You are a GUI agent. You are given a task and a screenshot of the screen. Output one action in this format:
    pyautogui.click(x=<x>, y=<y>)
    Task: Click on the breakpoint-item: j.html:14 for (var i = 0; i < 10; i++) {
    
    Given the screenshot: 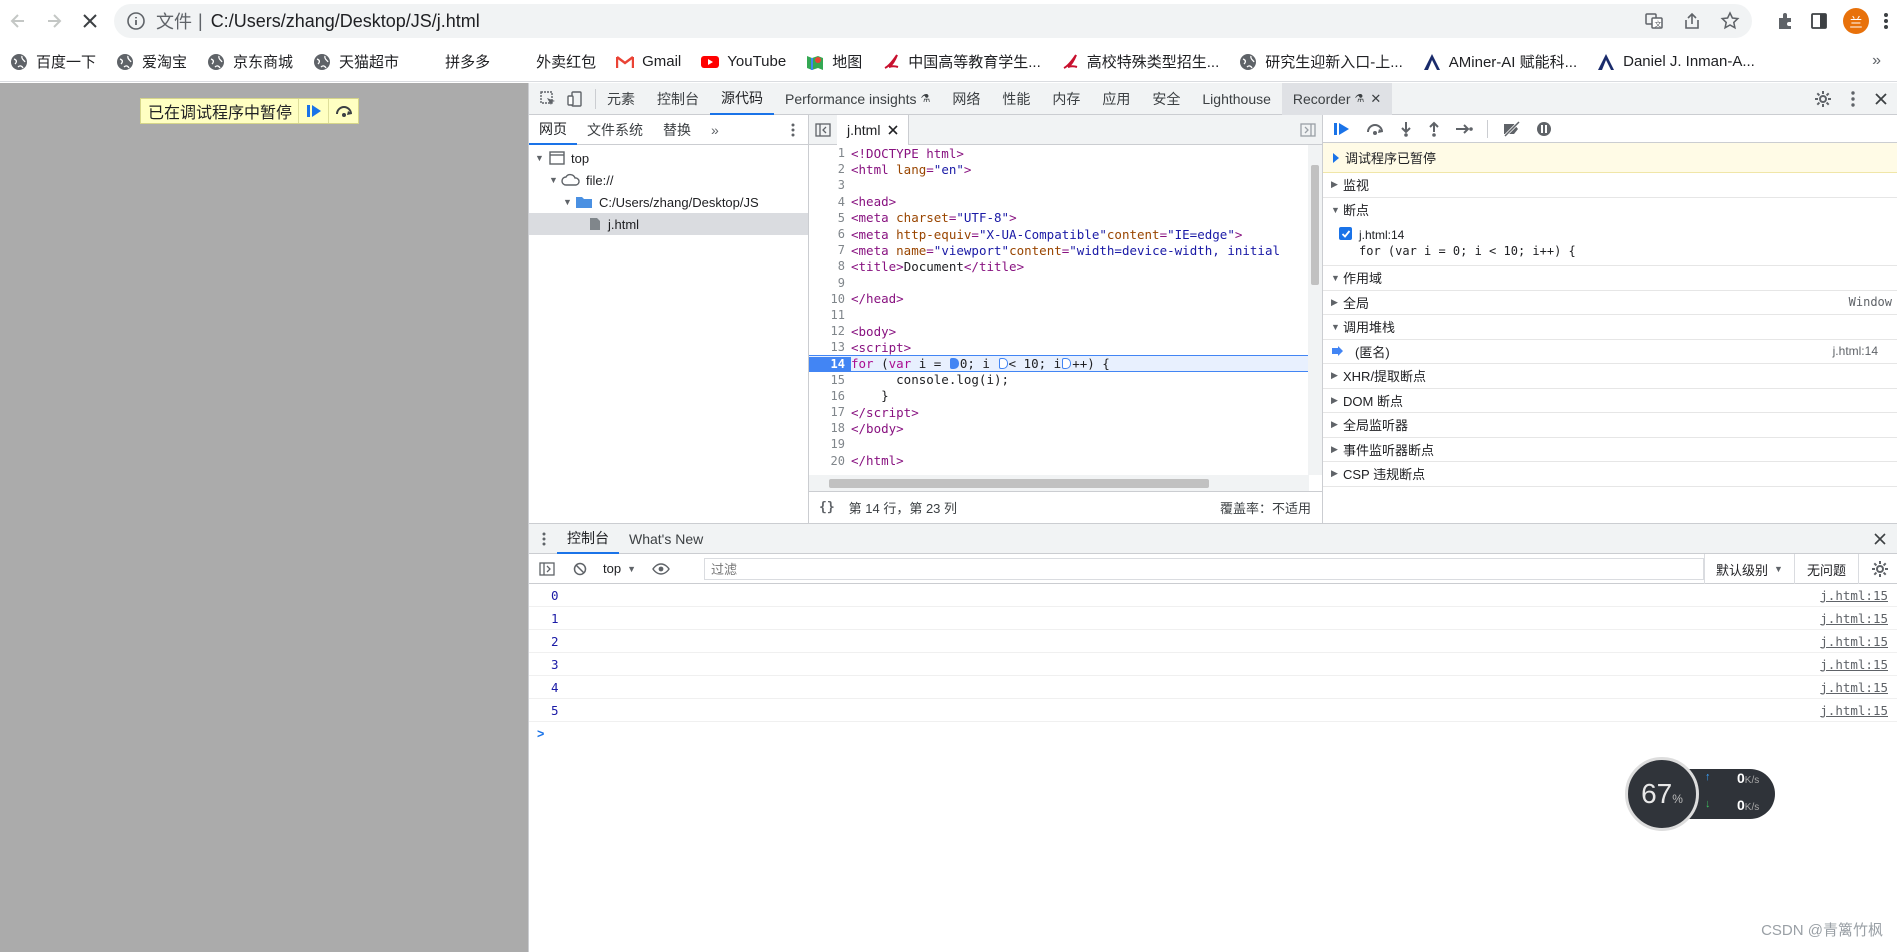 What is the action you would take?
    pyautogui.click(x=1610, y=244)
    